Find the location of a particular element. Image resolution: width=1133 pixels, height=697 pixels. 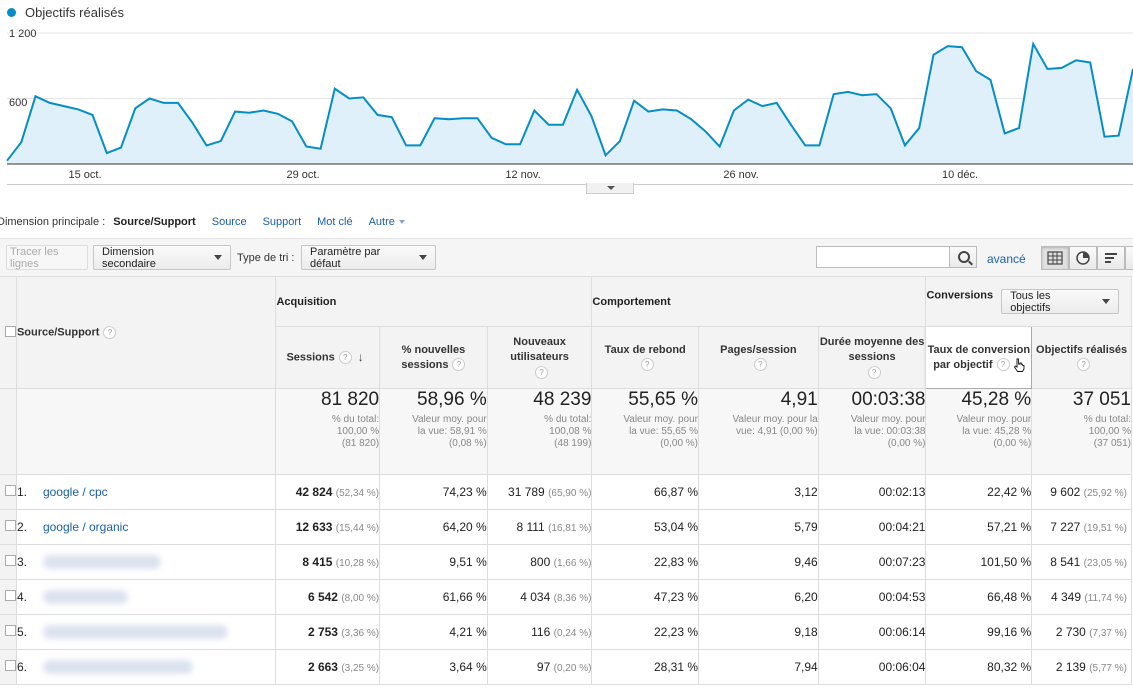

total-sub: (37 051) is located at coordinates (1112, 443).